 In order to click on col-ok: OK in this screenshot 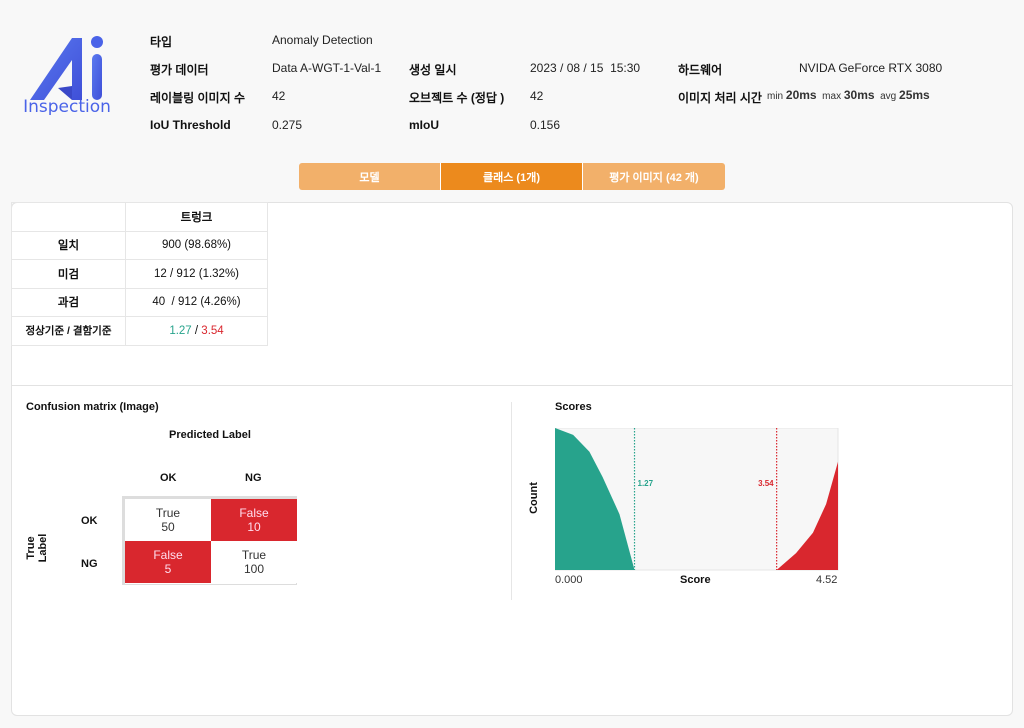, I will do `click(168, 478)`.